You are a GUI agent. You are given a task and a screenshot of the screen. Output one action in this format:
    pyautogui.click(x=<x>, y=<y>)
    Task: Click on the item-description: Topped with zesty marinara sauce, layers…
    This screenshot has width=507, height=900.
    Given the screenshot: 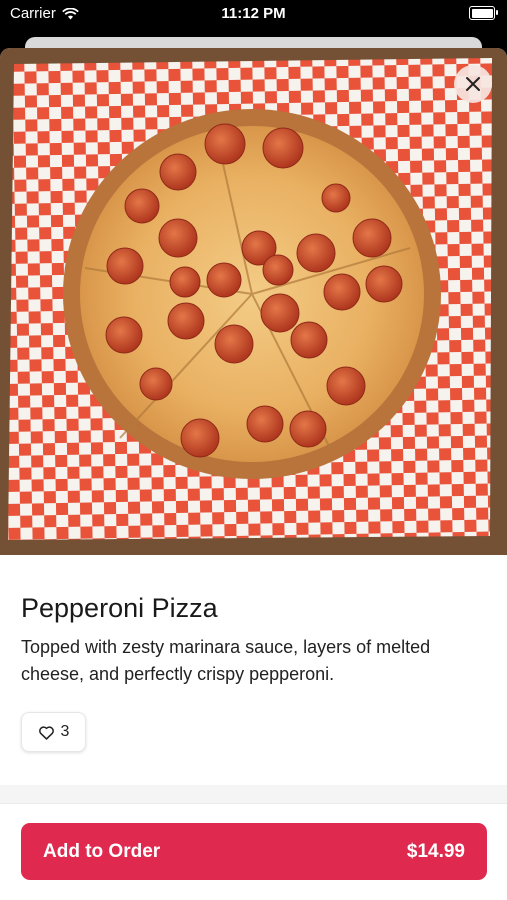 What is the action you would take?
    pyautogui.click(x=226, y=660)
    